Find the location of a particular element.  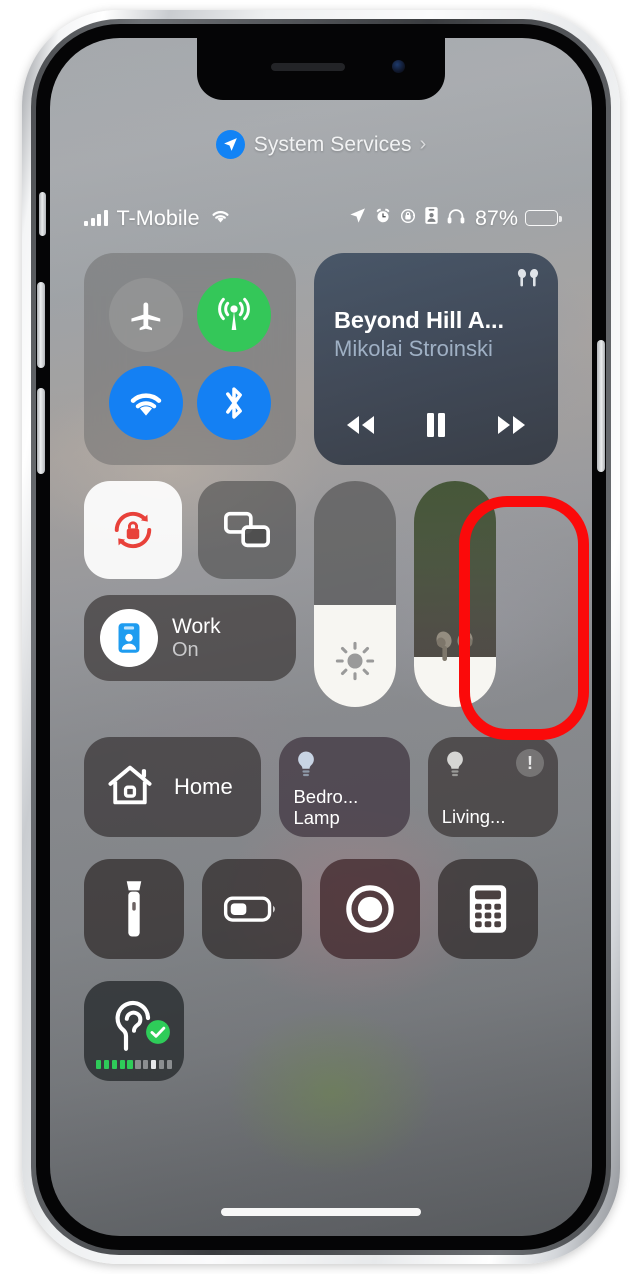

accessory-top-row is located at coordinates (344, 767).